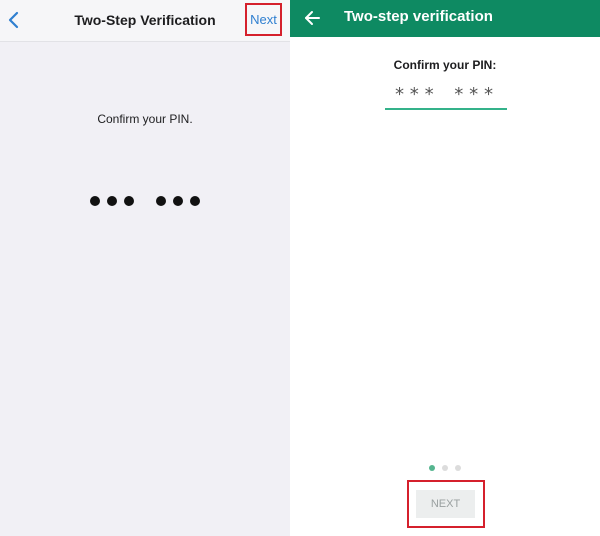 The height and width of the screenshot is (536, 600). Describe the element at coordinates (445, 65) in the screenshot. I see `confirm-pin-label: Confirm your PIN:` at that location.